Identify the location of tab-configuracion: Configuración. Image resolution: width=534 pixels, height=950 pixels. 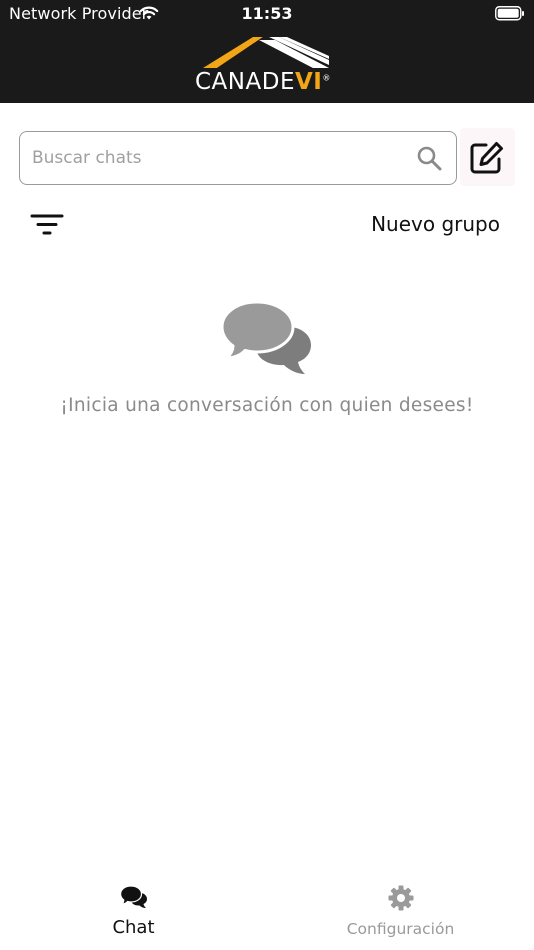
(400, 910).